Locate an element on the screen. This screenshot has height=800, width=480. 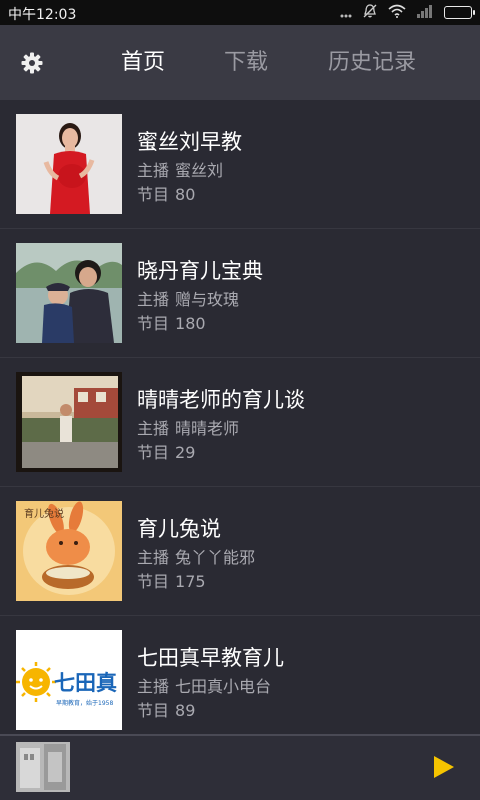
count-value: 80 is located at coordinates (185, 194).